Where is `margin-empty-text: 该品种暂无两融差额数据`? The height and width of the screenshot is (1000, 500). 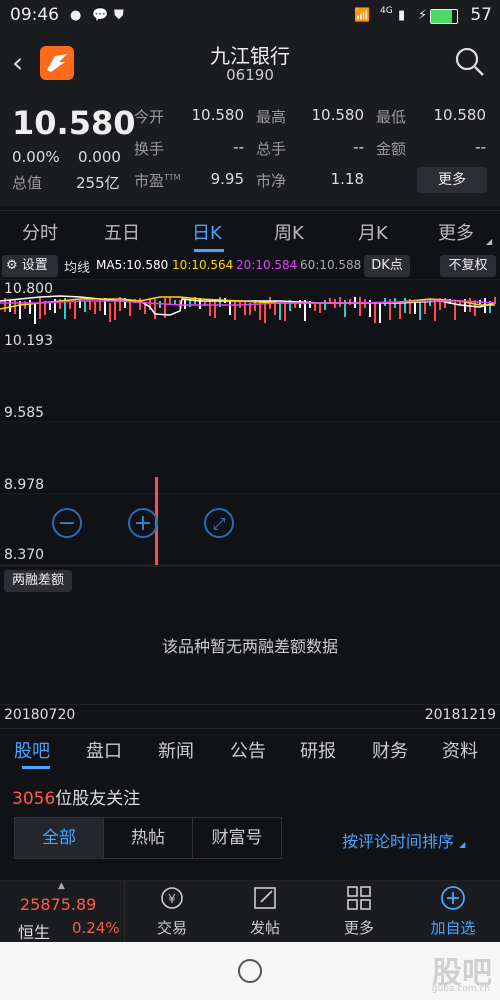 margin-empty-text: 该品种暂无两融差额数据 is located at coordinates (249, 646).